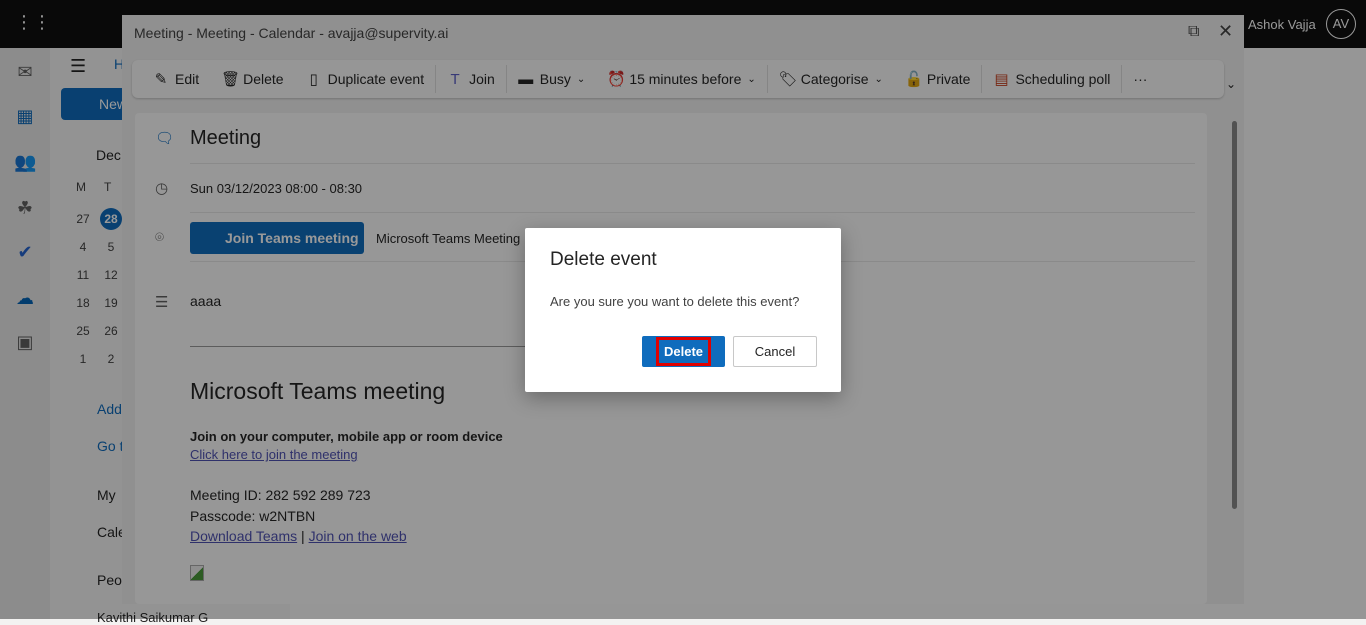  Describe the element at coordinates (681, 79) in the screenshot. I see `reminder-dropdown: ⏰ 15 minutes before ⌄` at that location.